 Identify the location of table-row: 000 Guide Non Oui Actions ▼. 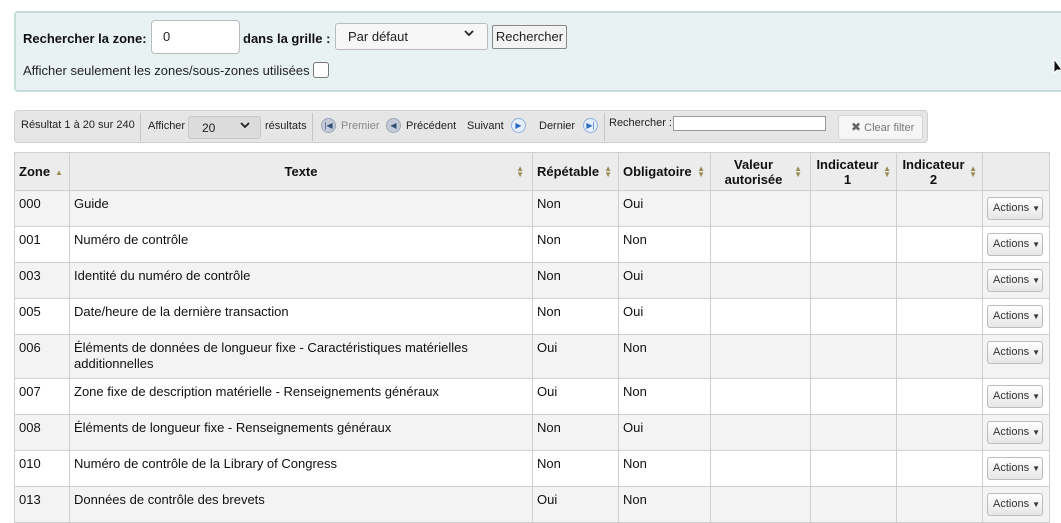
(532, 208).